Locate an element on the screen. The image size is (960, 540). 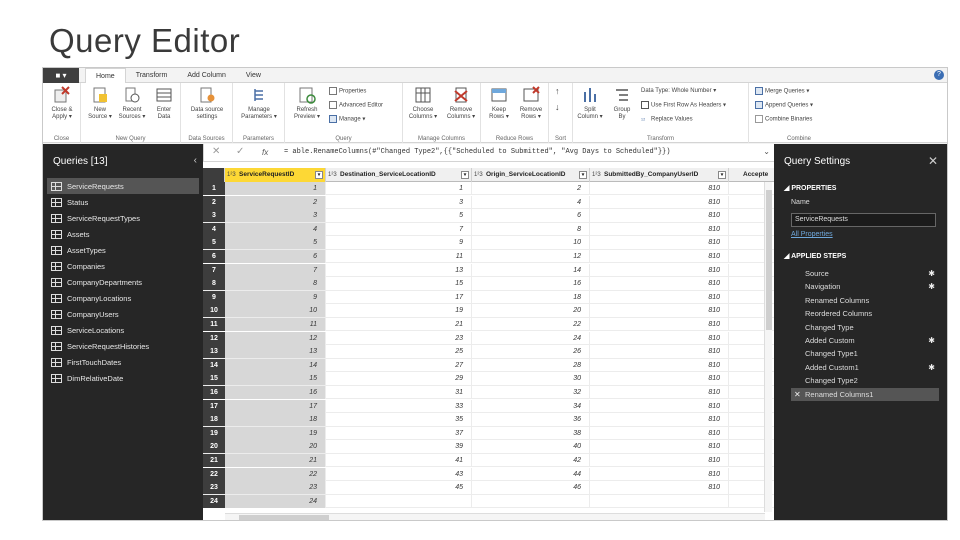
row-number: 14 is located at coordinates (214, 365).